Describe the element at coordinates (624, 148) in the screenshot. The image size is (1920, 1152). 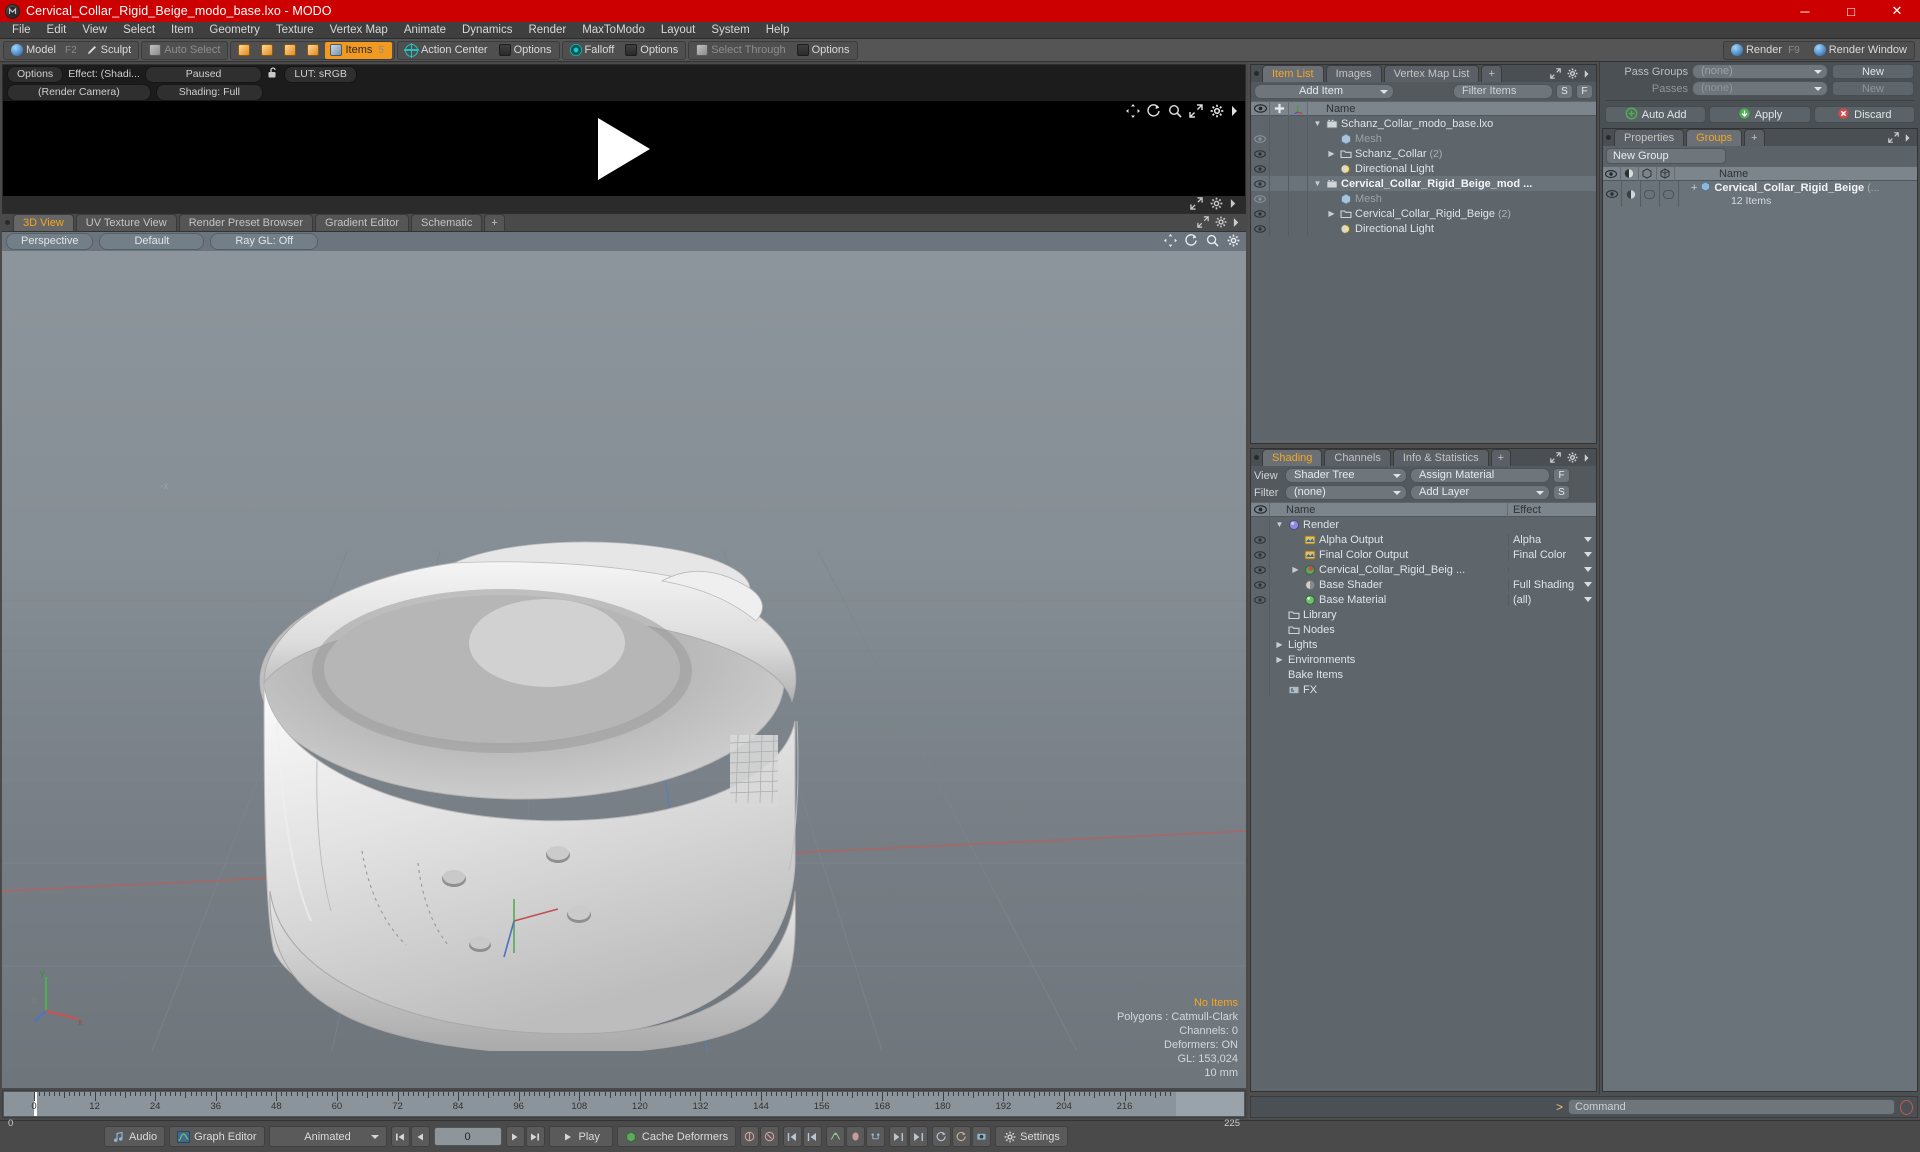
I see `render-play-icon` at that location.